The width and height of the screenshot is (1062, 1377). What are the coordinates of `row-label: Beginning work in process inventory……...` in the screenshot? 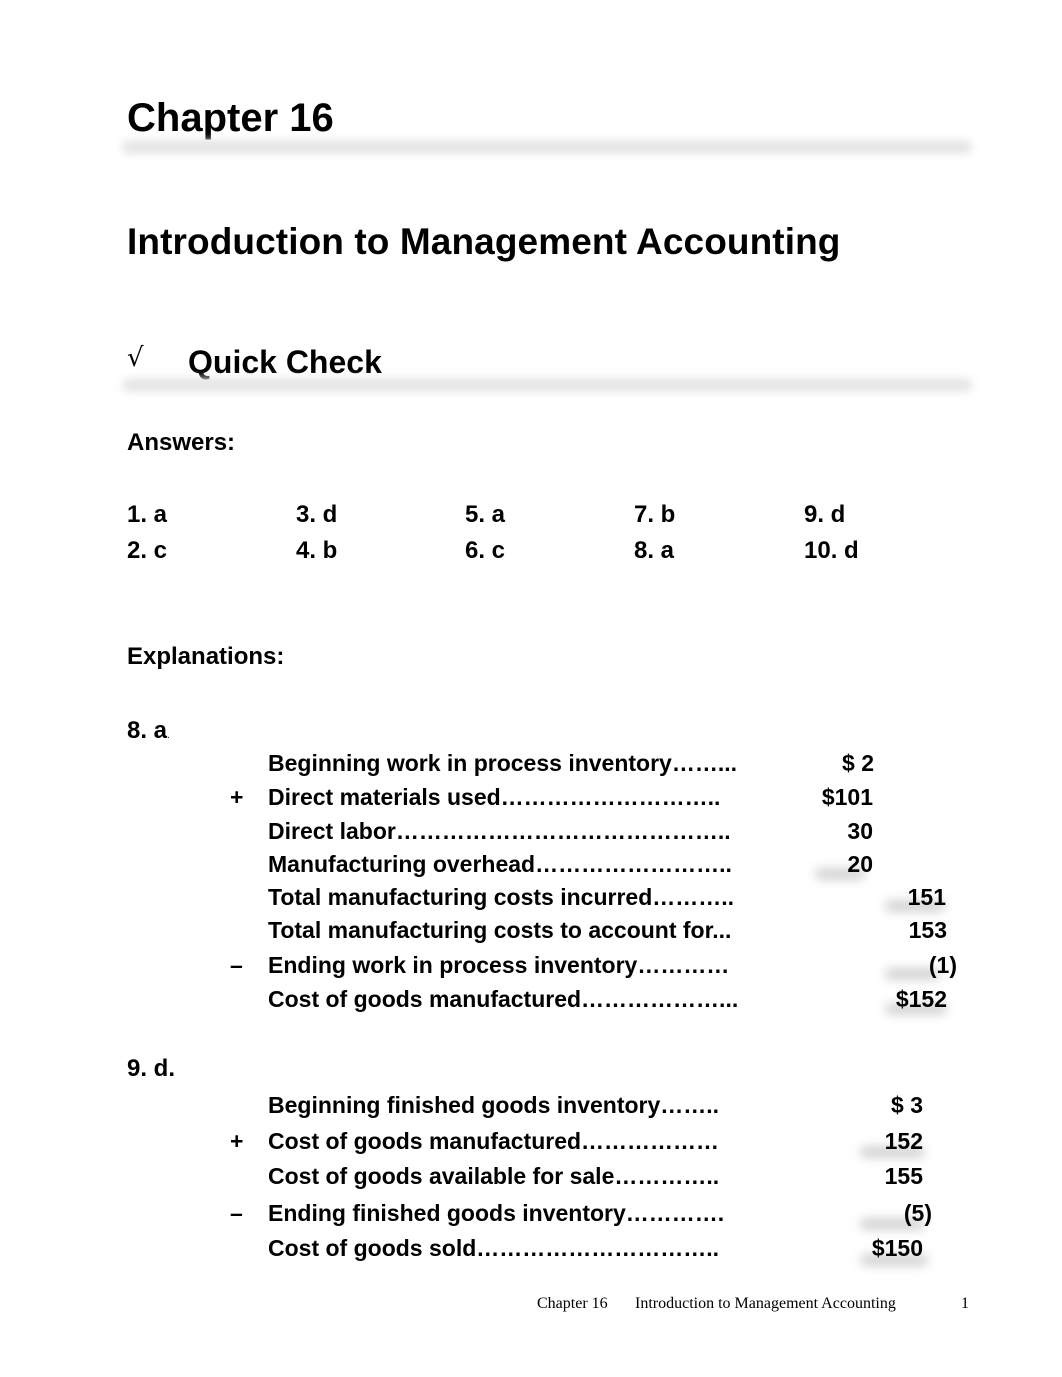 It's located at (503, 763).